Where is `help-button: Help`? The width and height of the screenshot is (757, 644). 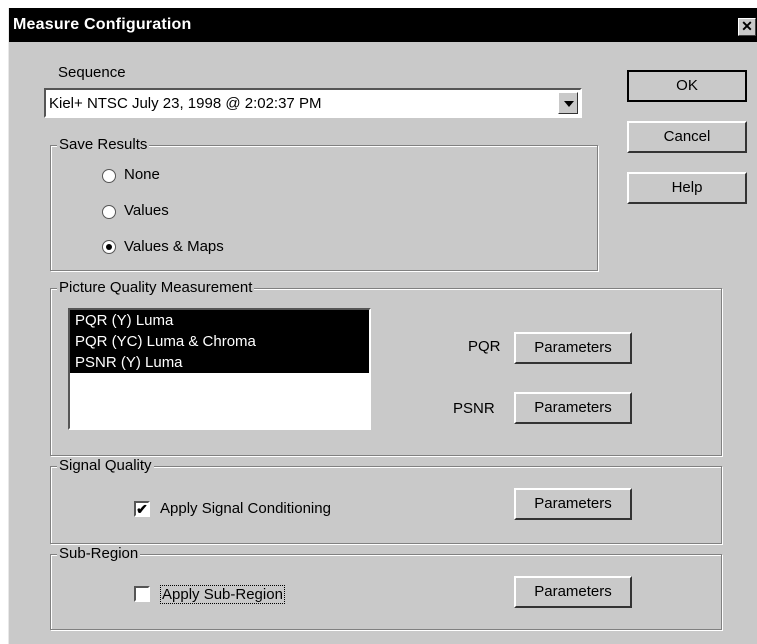
help-button: Help is located at coordinates (687, 188).